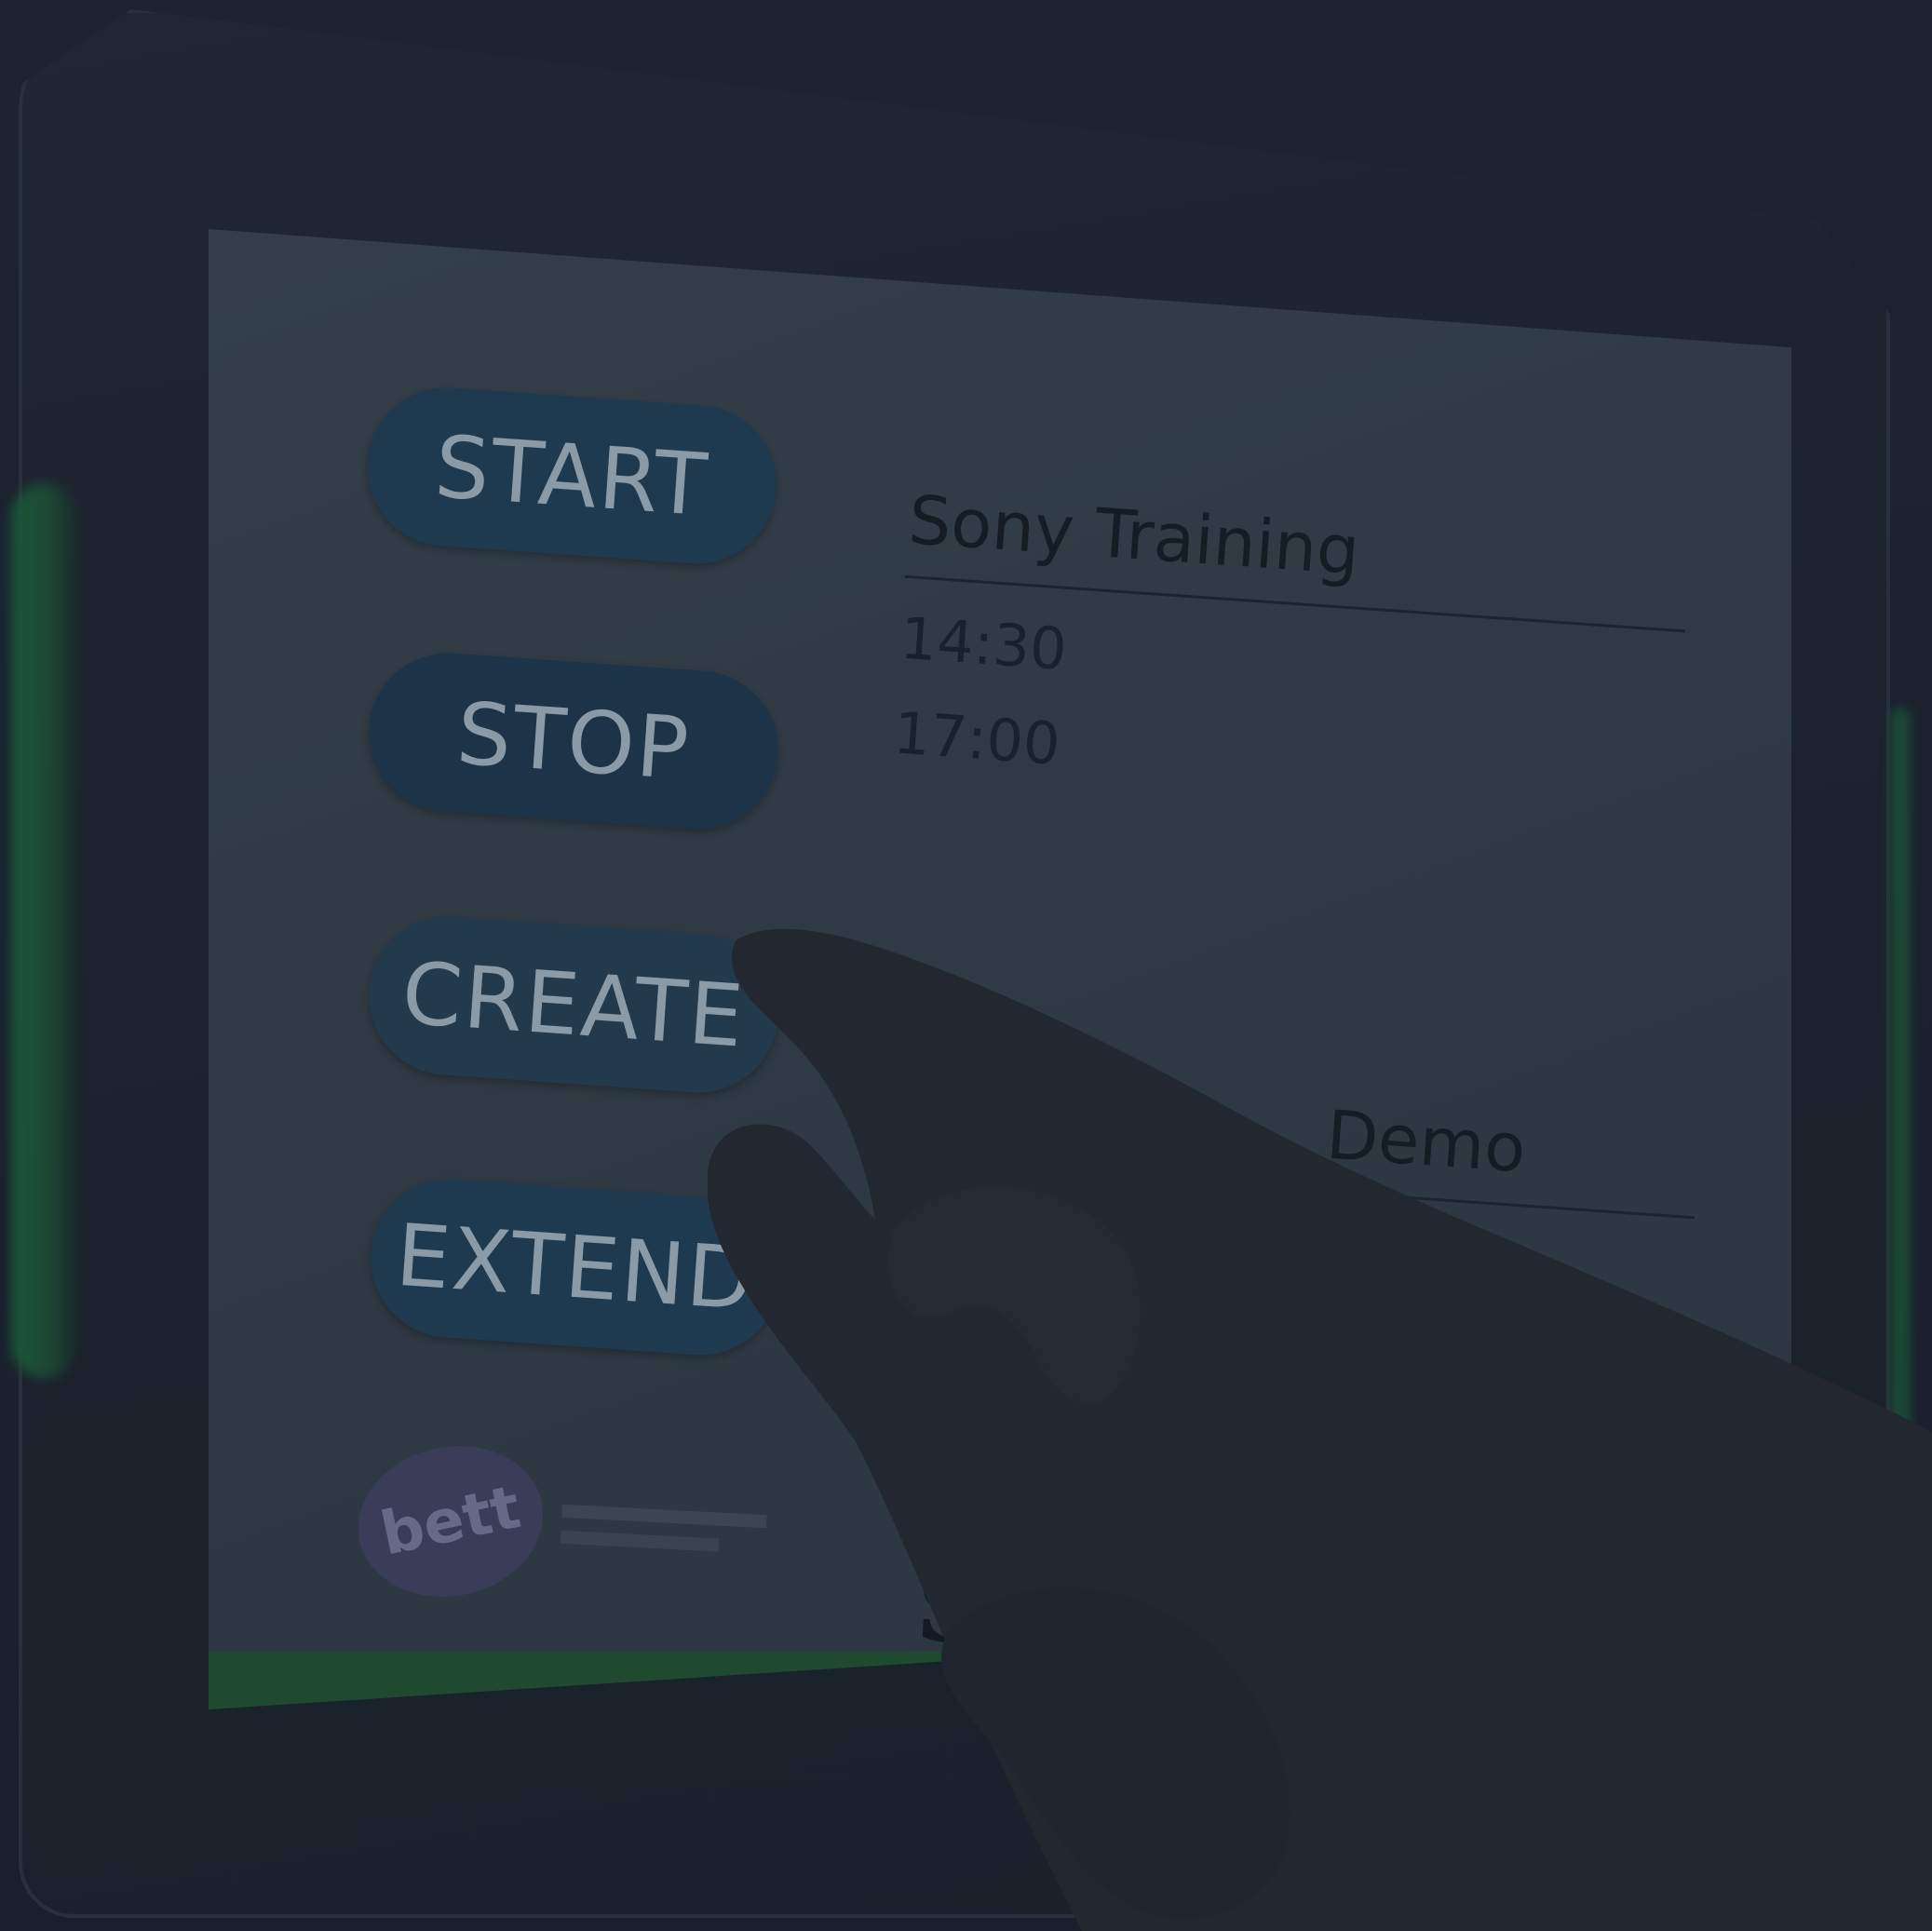 The width and height of the screenshot is (1932, 1931). What do you see at coordinates (576, 1267) in the screenshot?
I see `extend-button: EXTEND` at bounding box center [576, 1267].